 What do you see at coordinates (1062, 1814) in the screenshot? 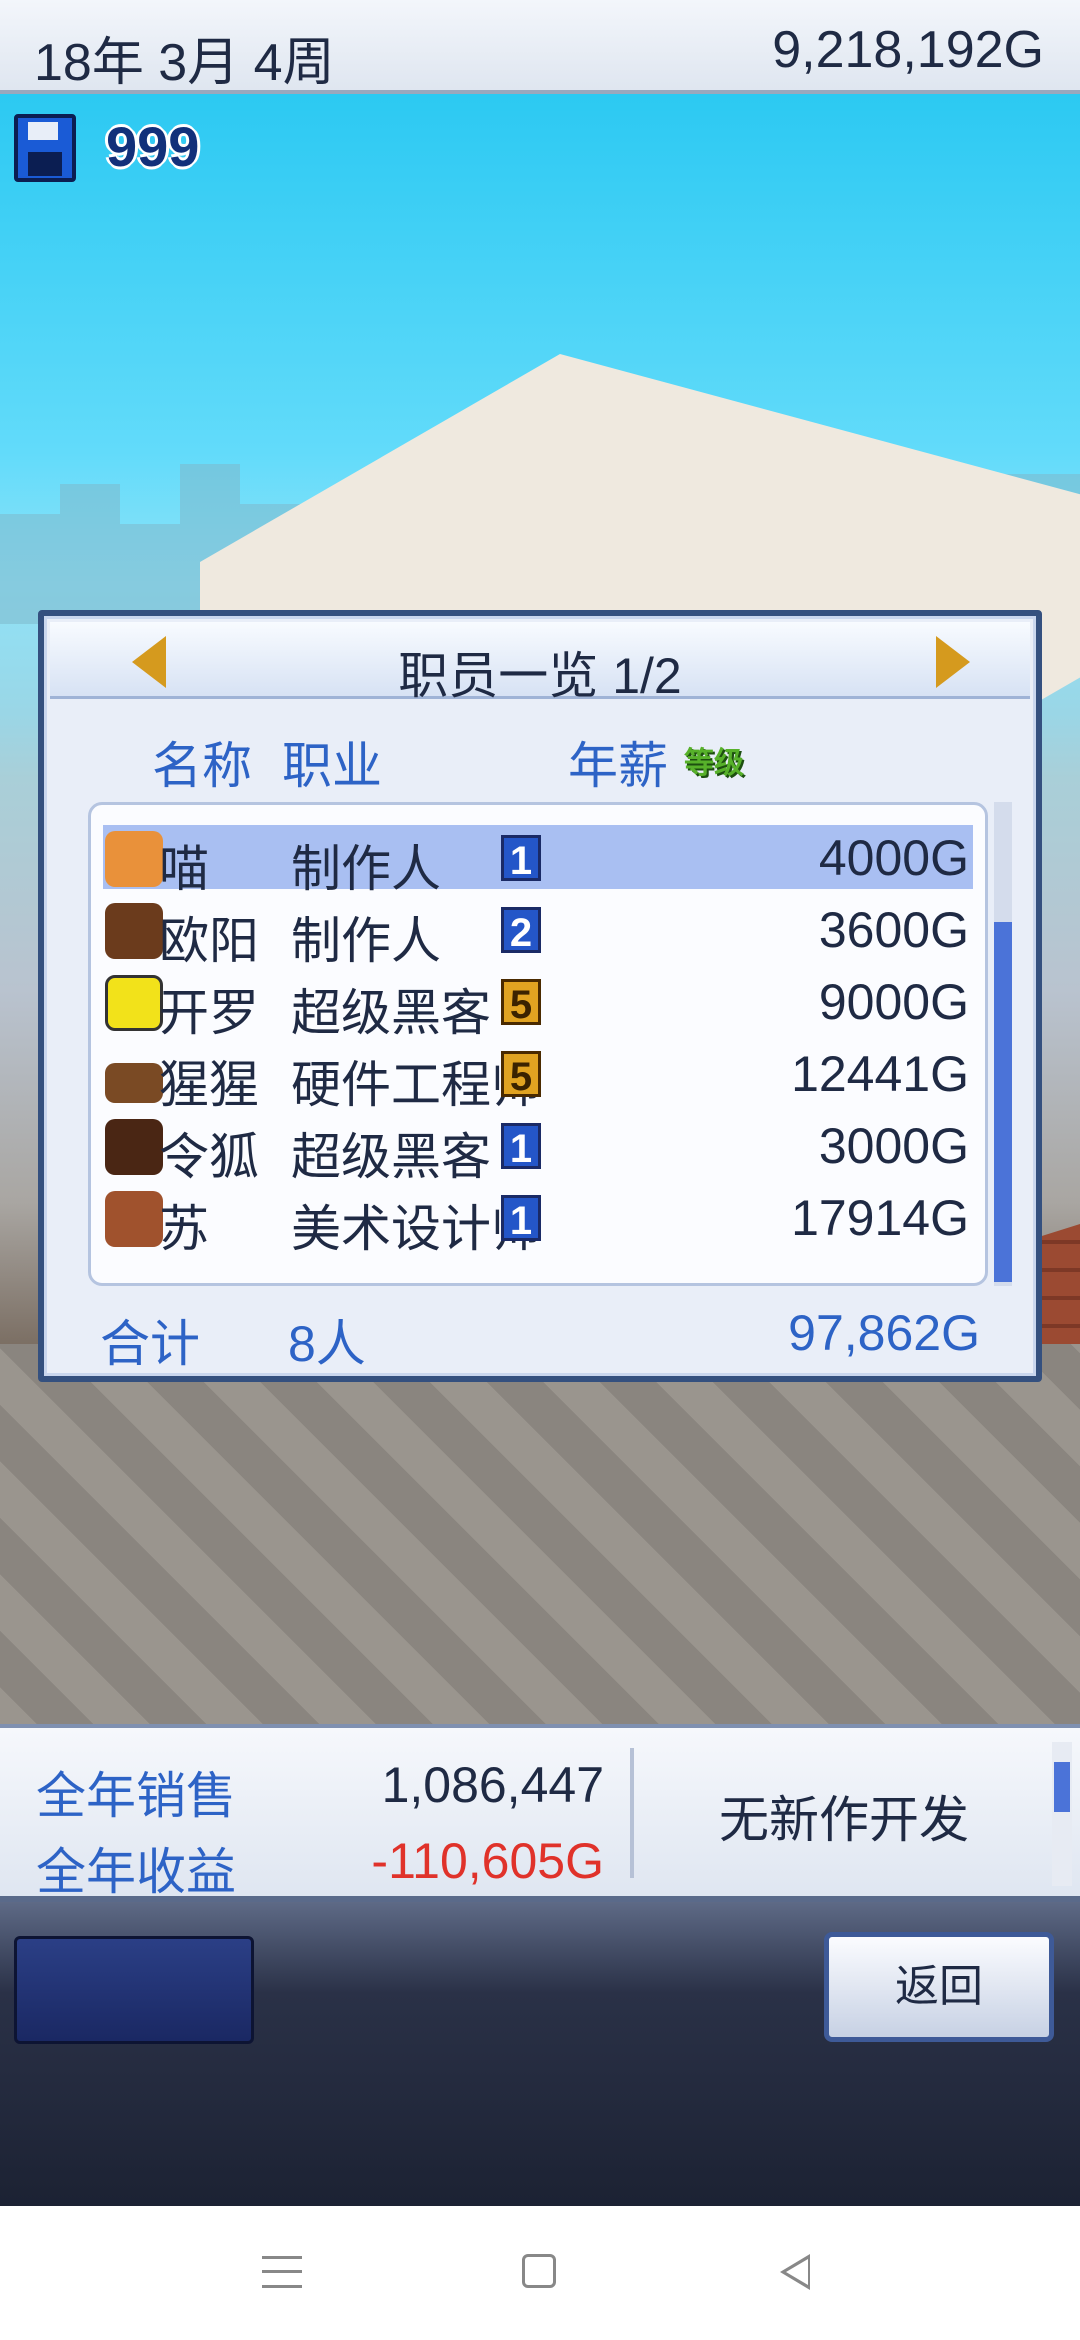
I see `info-scrollbar` at bounding box center [1062, 1814].